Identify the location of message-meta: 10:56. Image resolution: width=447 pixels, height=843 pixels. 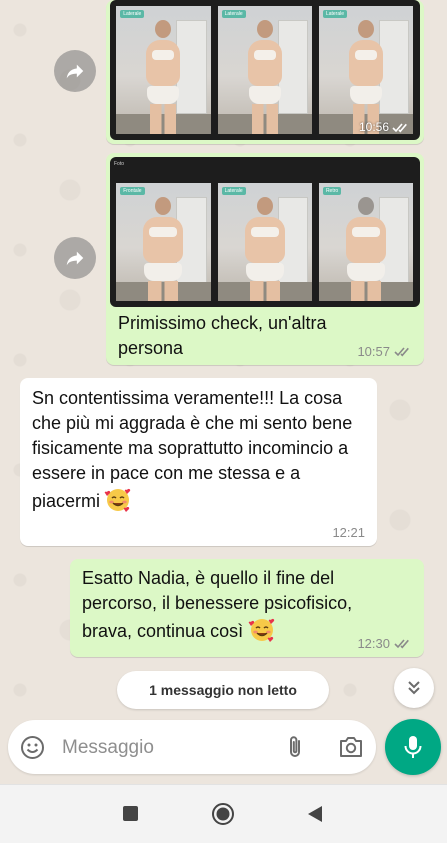
(384, 127).